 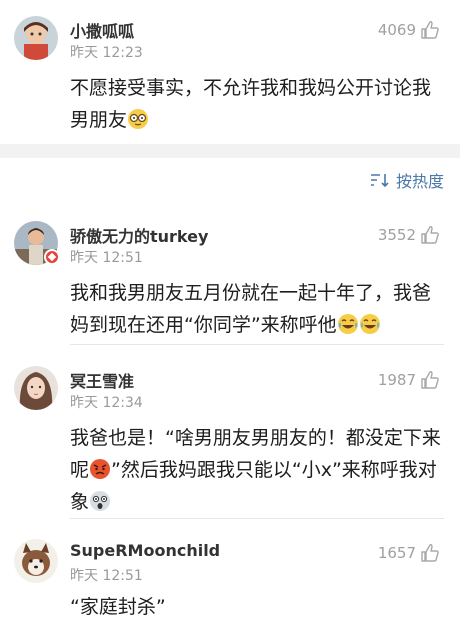 What do you see at coordinates (139, 235) in the screenshot?
I see `username: 骄傲无力的turkey` at bounding box center [139, 235].